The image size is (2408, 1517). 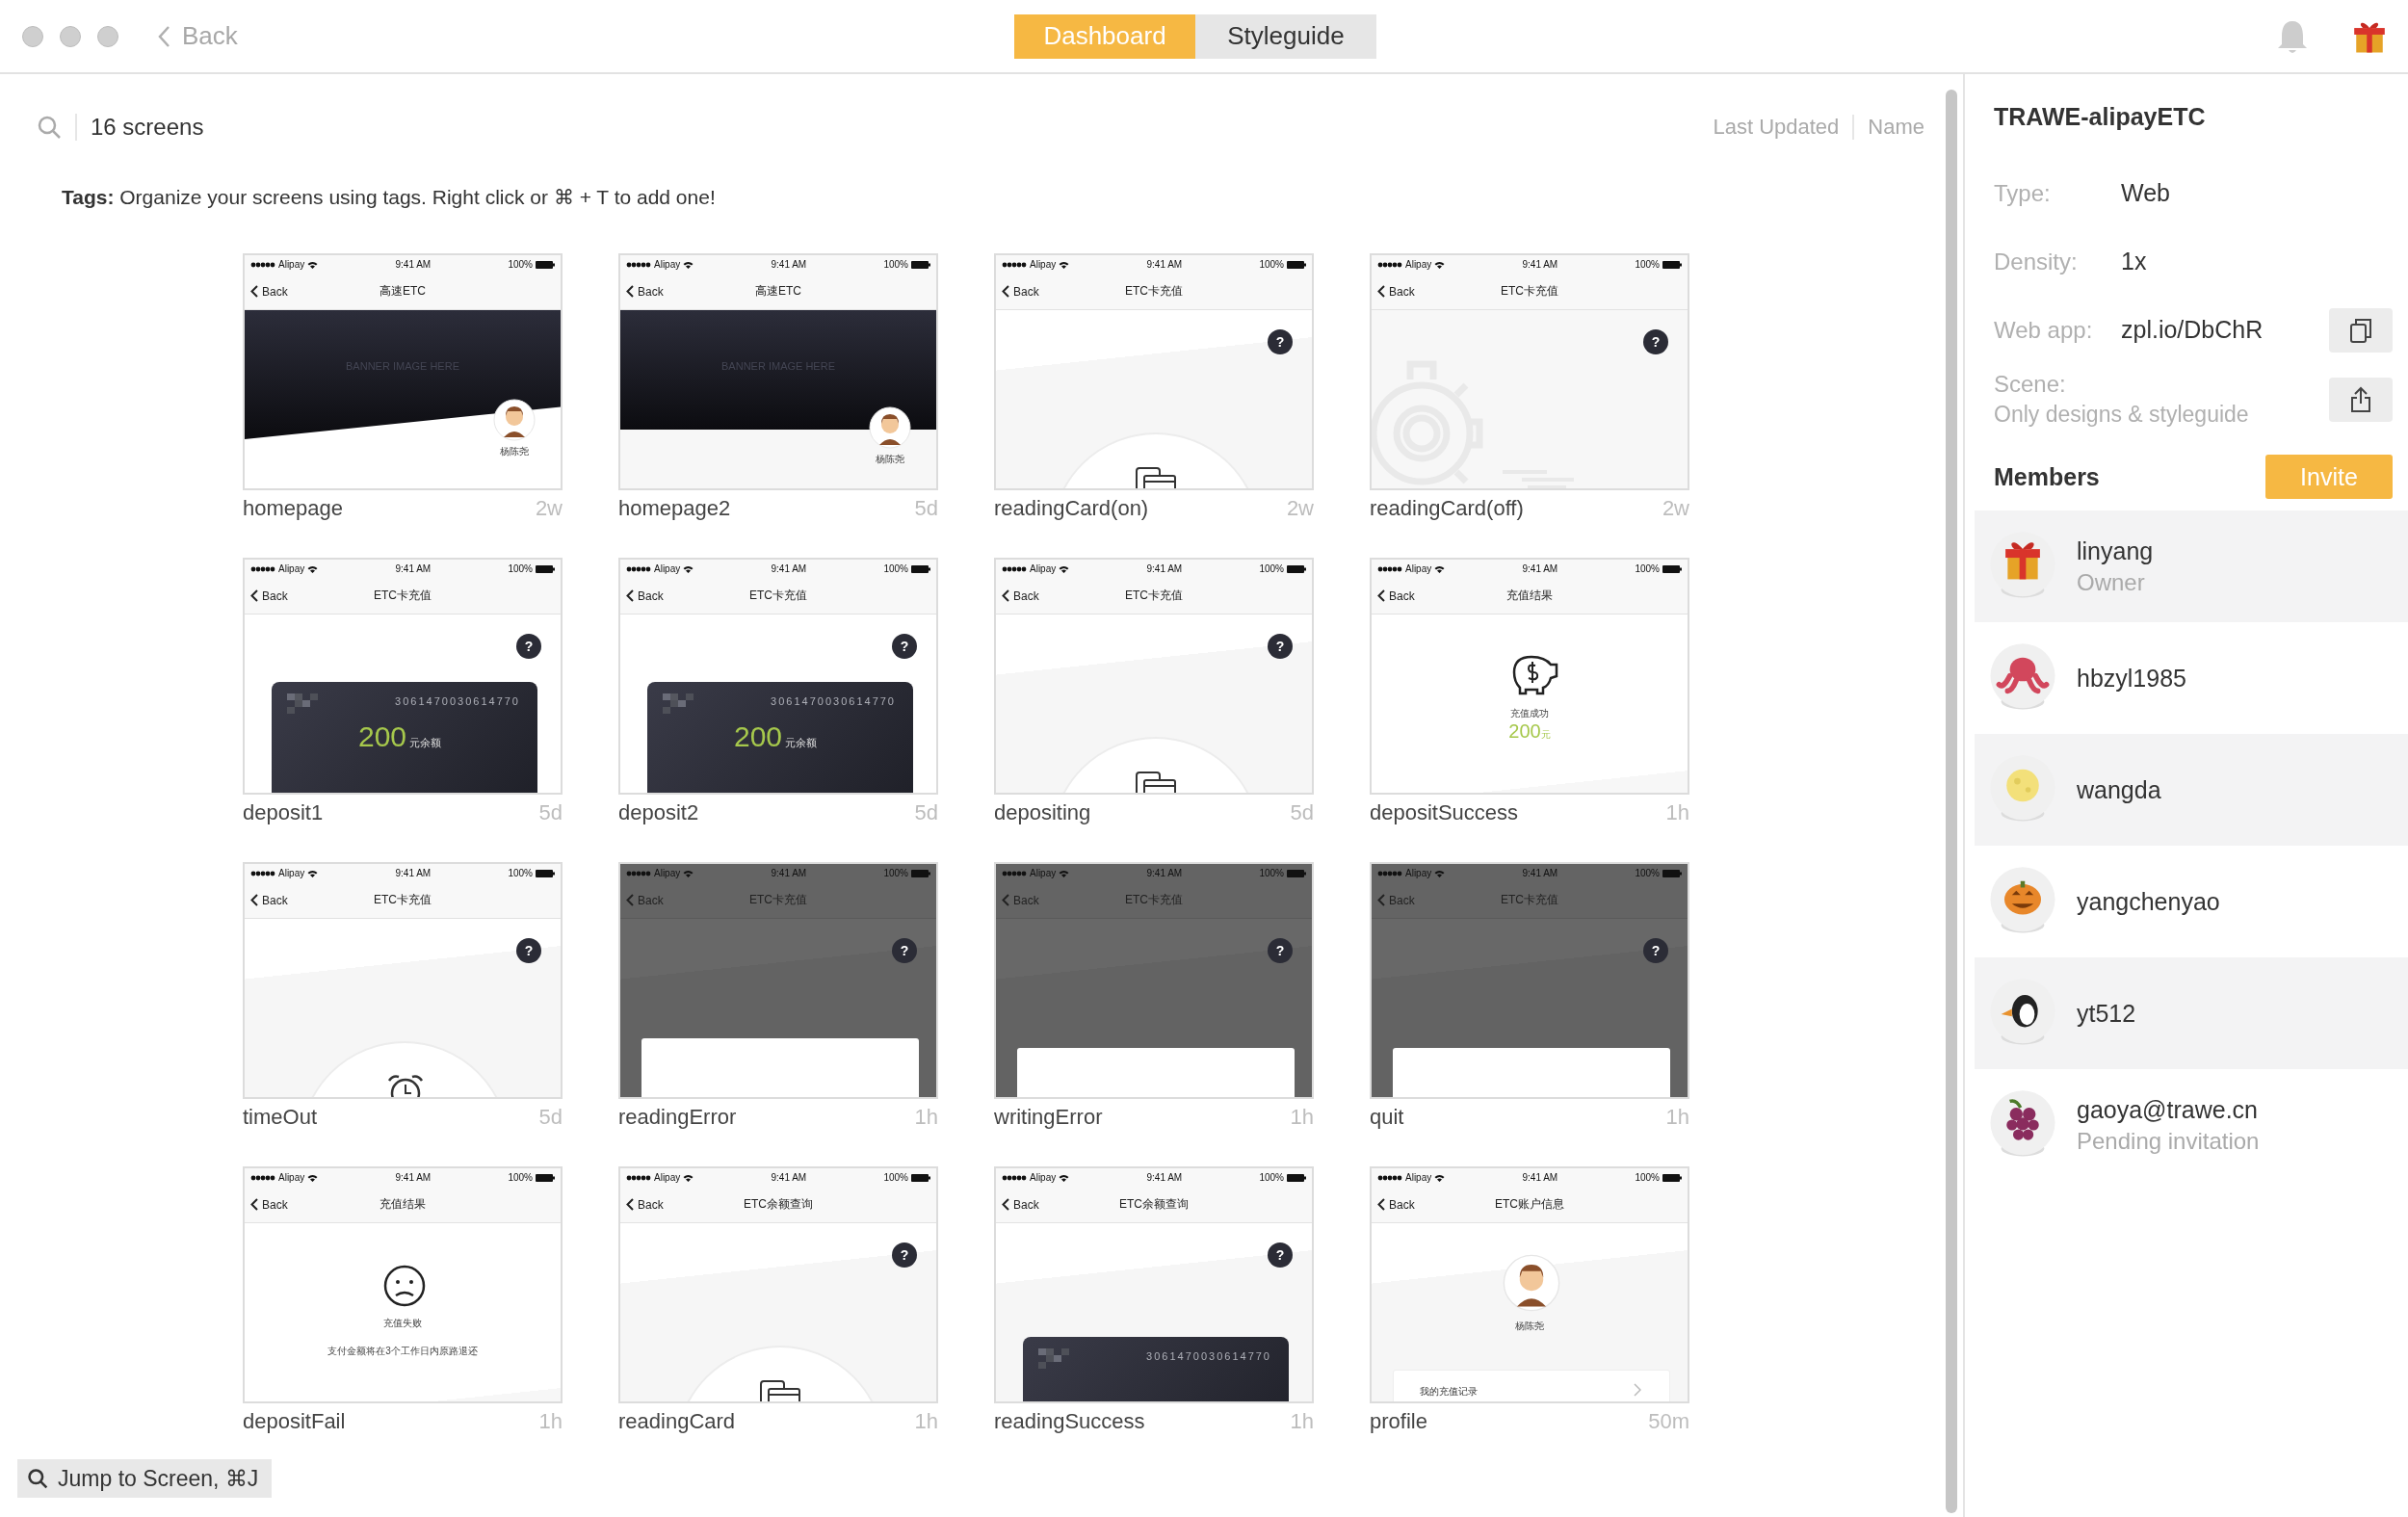 What do you see at coordinates (2361, 330) in the screenshot?
I see `copy-button` at bounding box center [2361, 330].